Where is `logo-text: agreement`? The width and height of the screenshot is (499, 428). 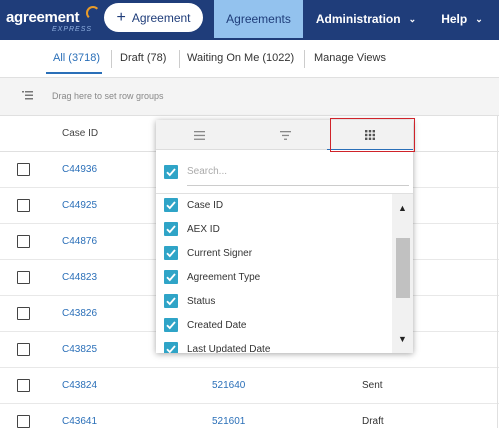
logo-text: agreement is located at coordinates (43, 17).